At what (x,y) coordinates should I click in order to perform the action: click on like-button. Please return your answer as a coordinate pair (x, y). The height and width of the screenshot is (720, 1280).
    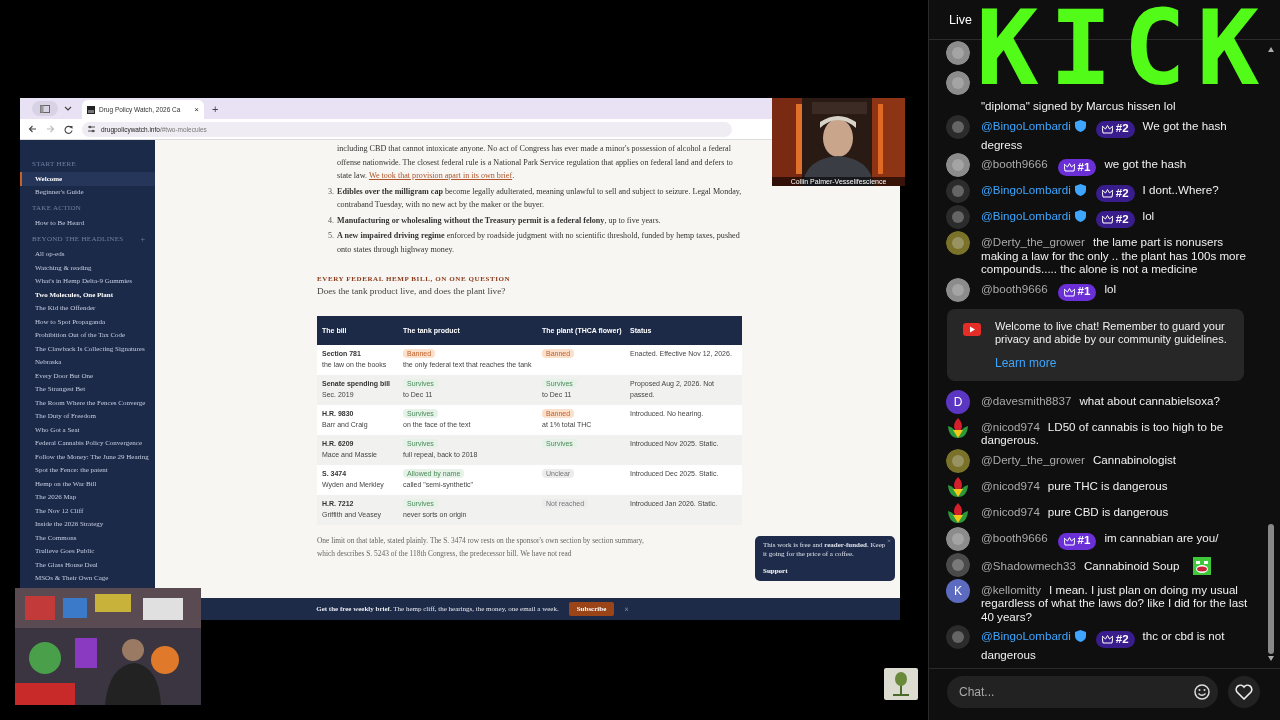
    Looking at the image, I should click on (1244, 691).